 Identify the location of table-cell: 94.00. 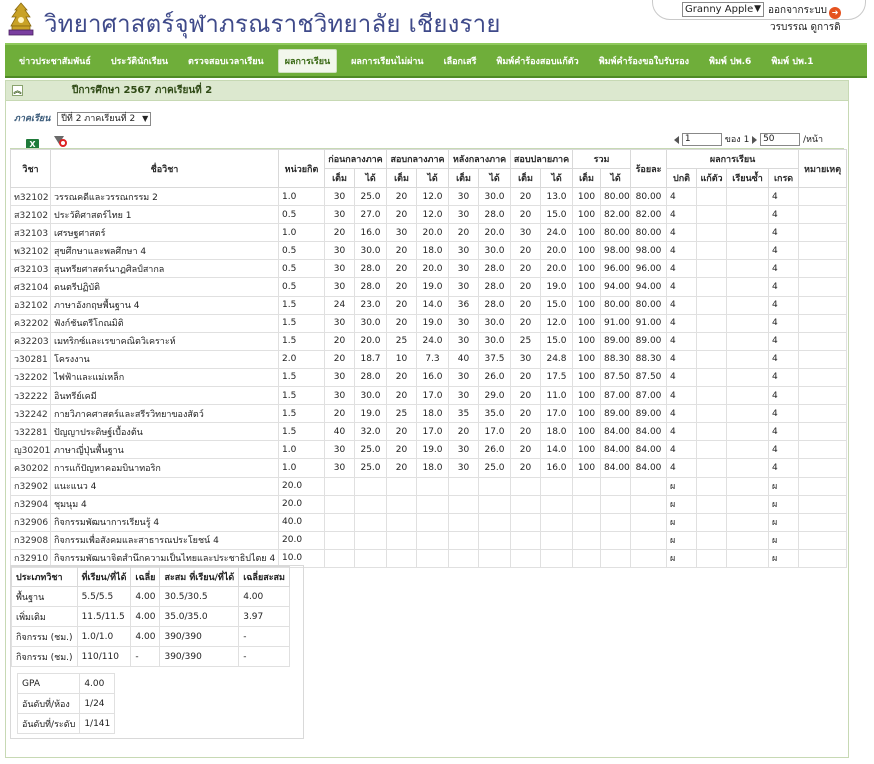
(616, 287).